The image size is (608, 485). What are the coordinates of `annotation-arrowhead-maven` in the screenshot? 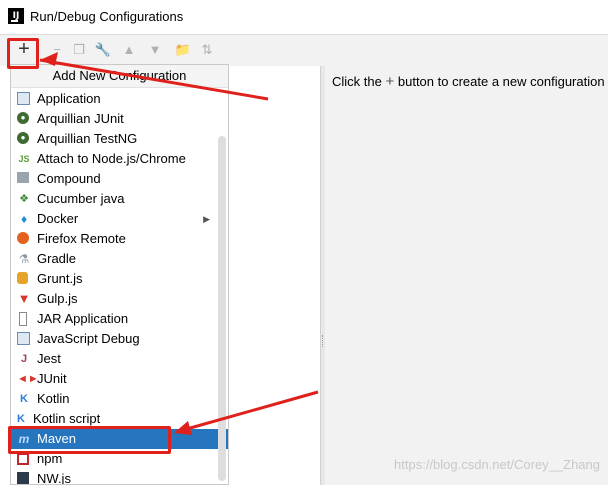 It's located at (183, 428).